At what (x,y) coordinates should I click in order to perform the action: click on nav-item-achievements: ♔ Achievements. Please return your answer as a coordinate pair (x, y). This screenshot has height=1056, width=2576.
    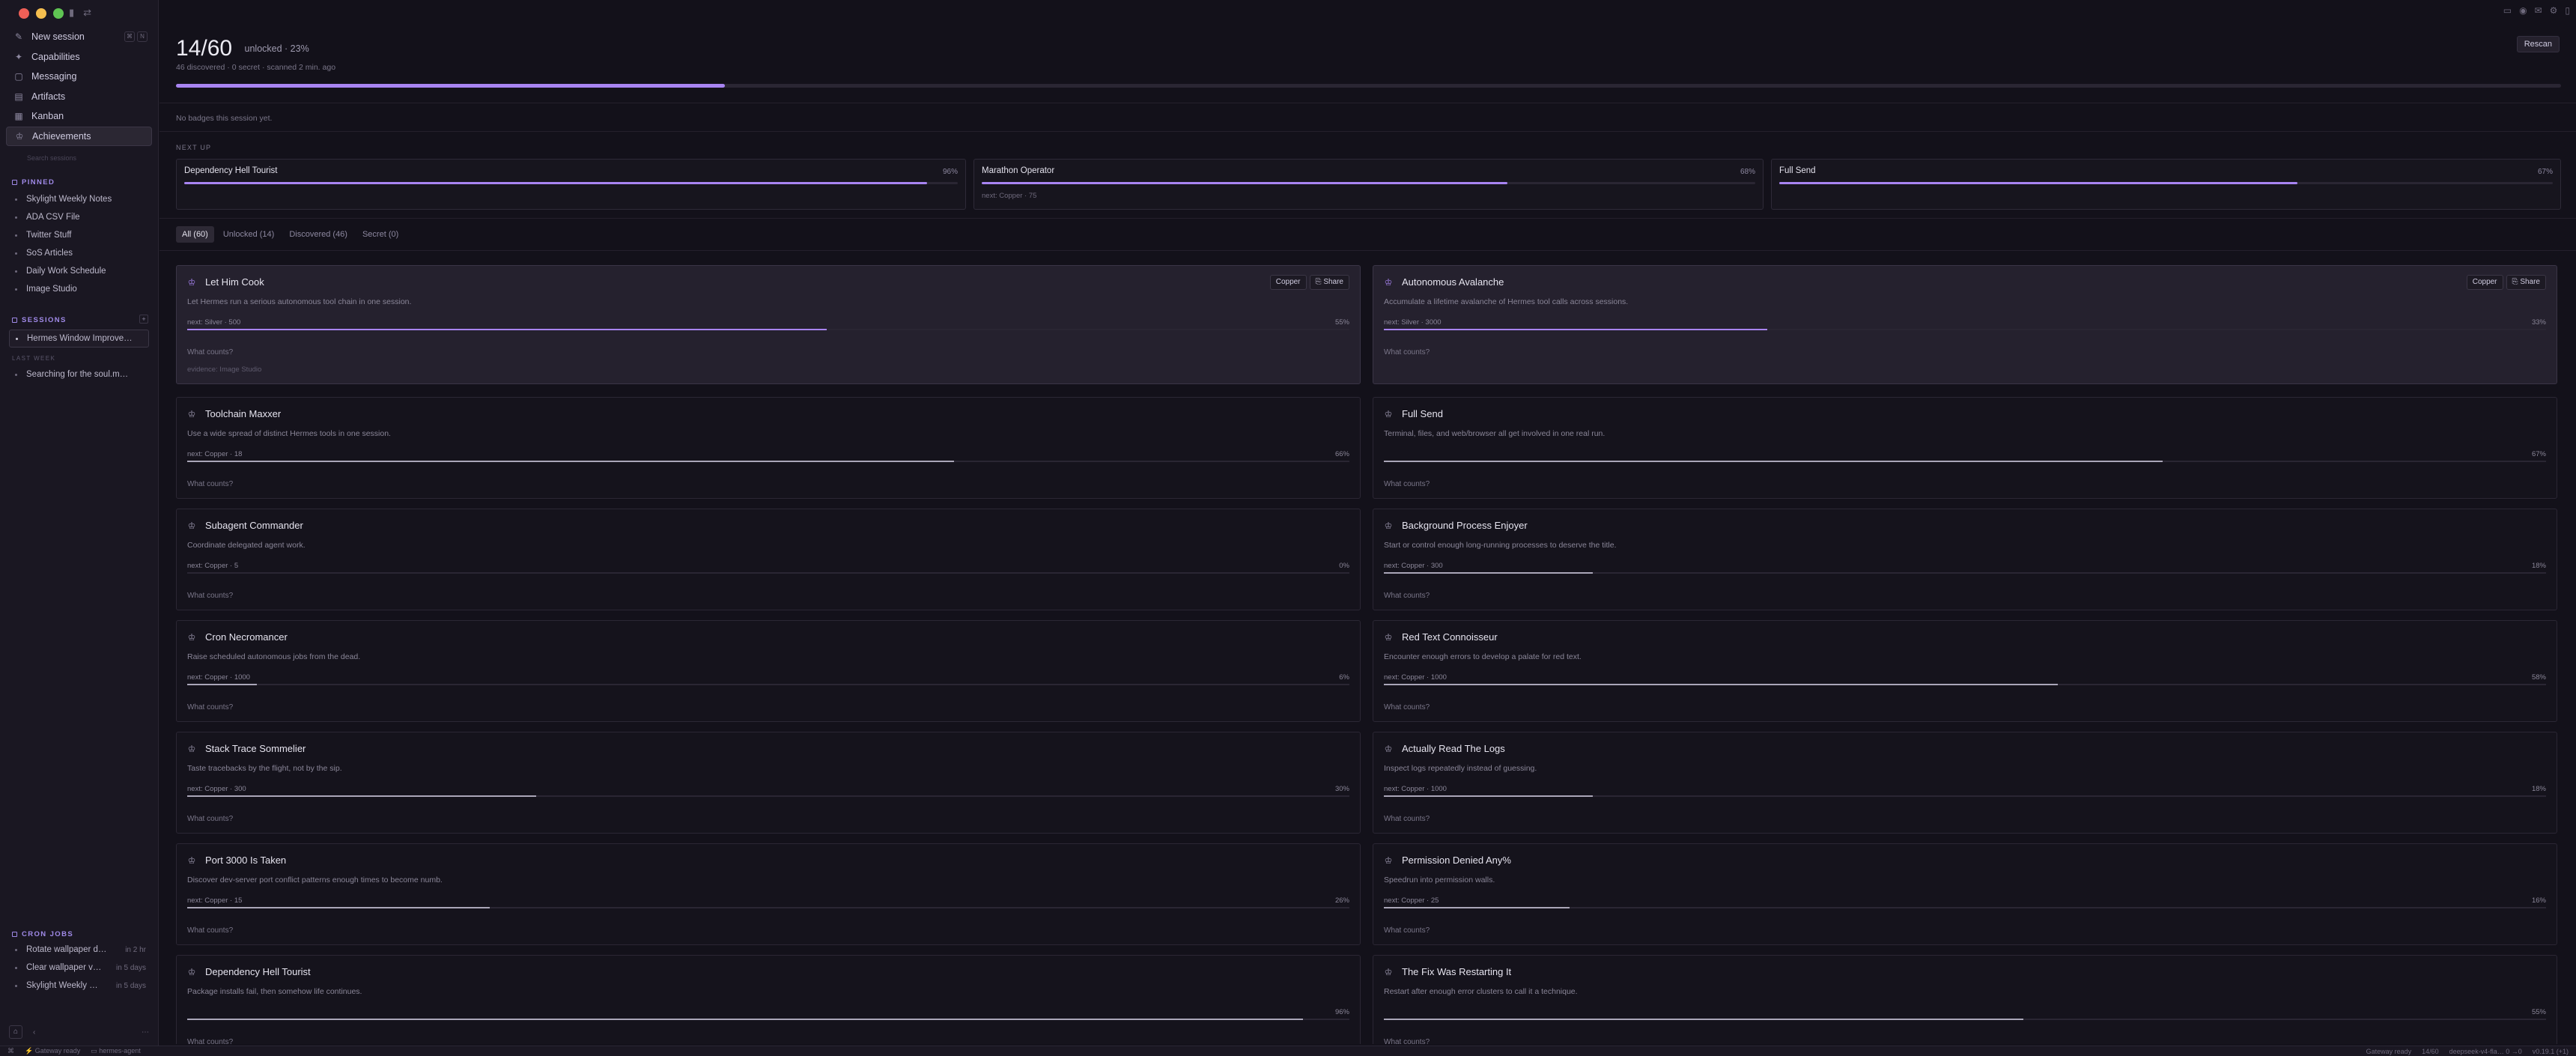
    Looking at the image, I should click on (79, 136).